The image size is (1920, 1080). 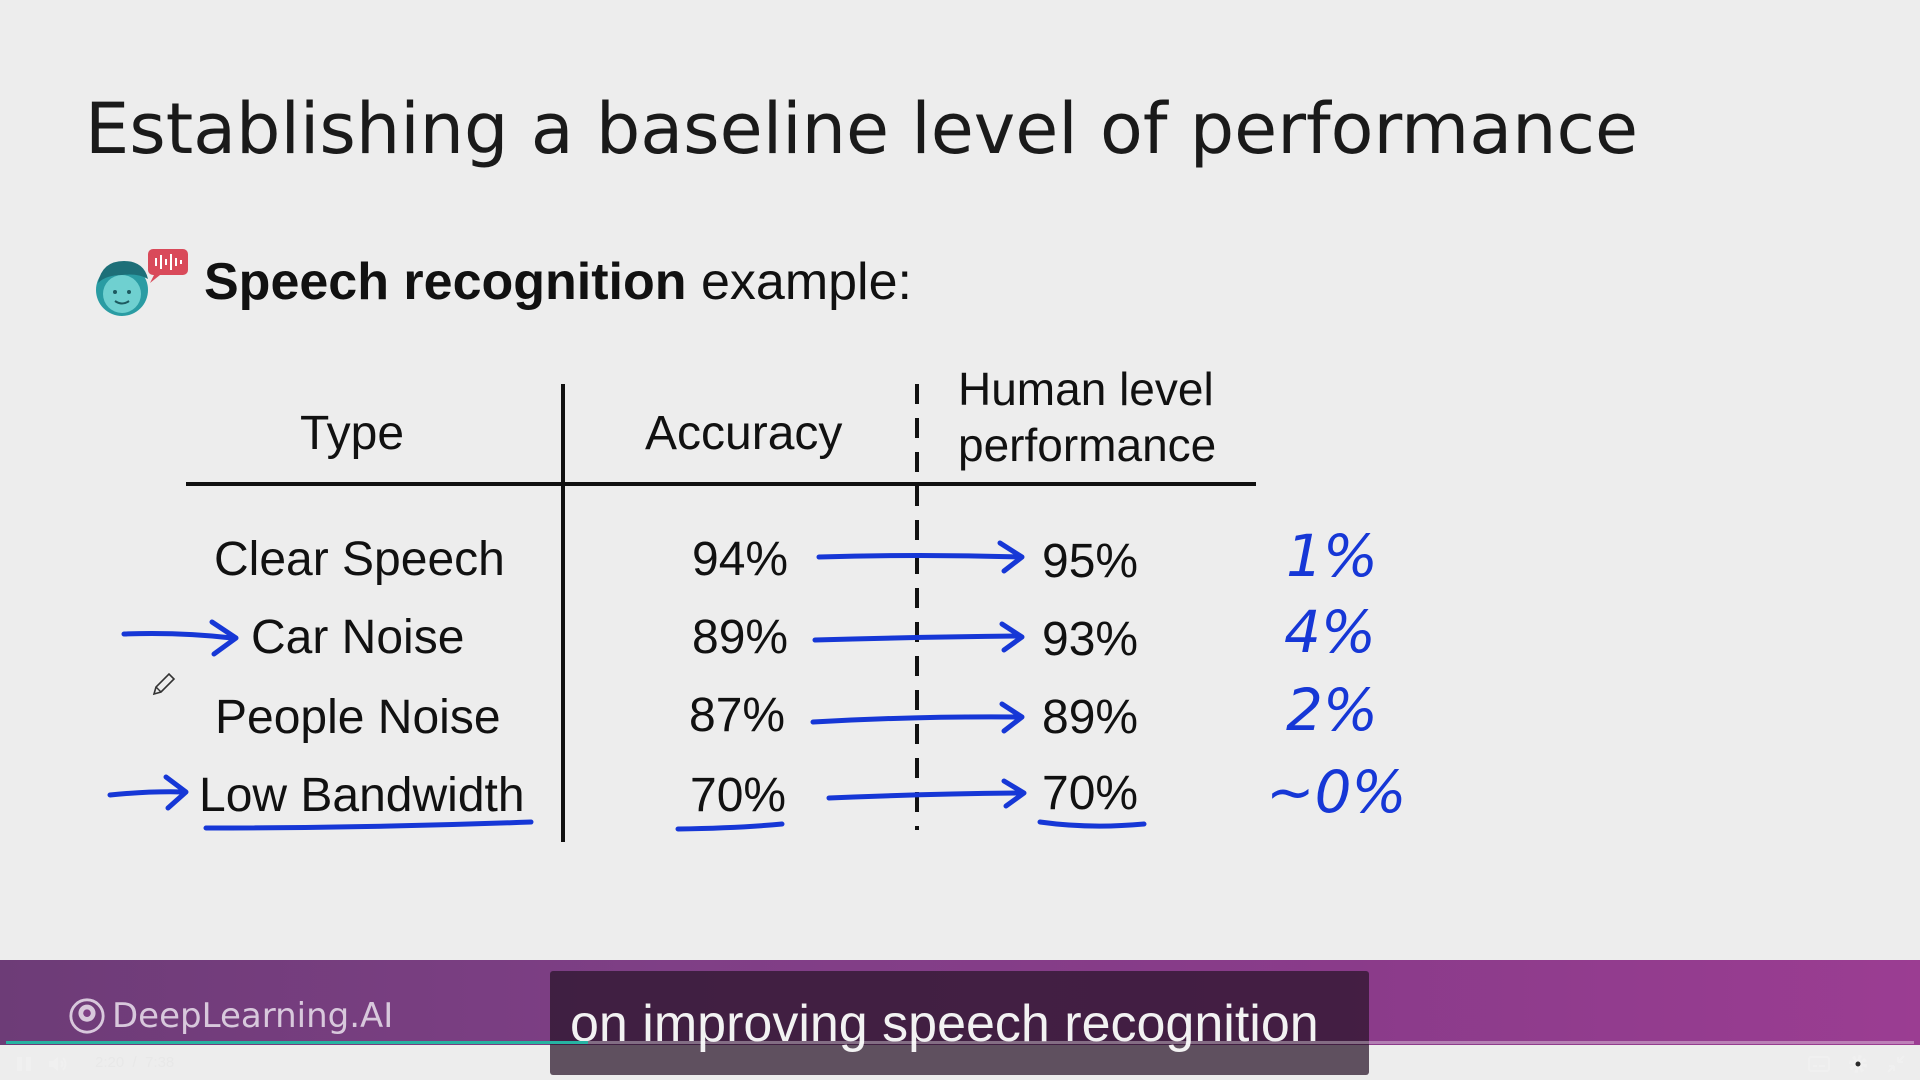 What do you see at coordinates (1332, 556) in the screenshot?
I see `gap-note: 1%` at bounding box center [1332, 556].